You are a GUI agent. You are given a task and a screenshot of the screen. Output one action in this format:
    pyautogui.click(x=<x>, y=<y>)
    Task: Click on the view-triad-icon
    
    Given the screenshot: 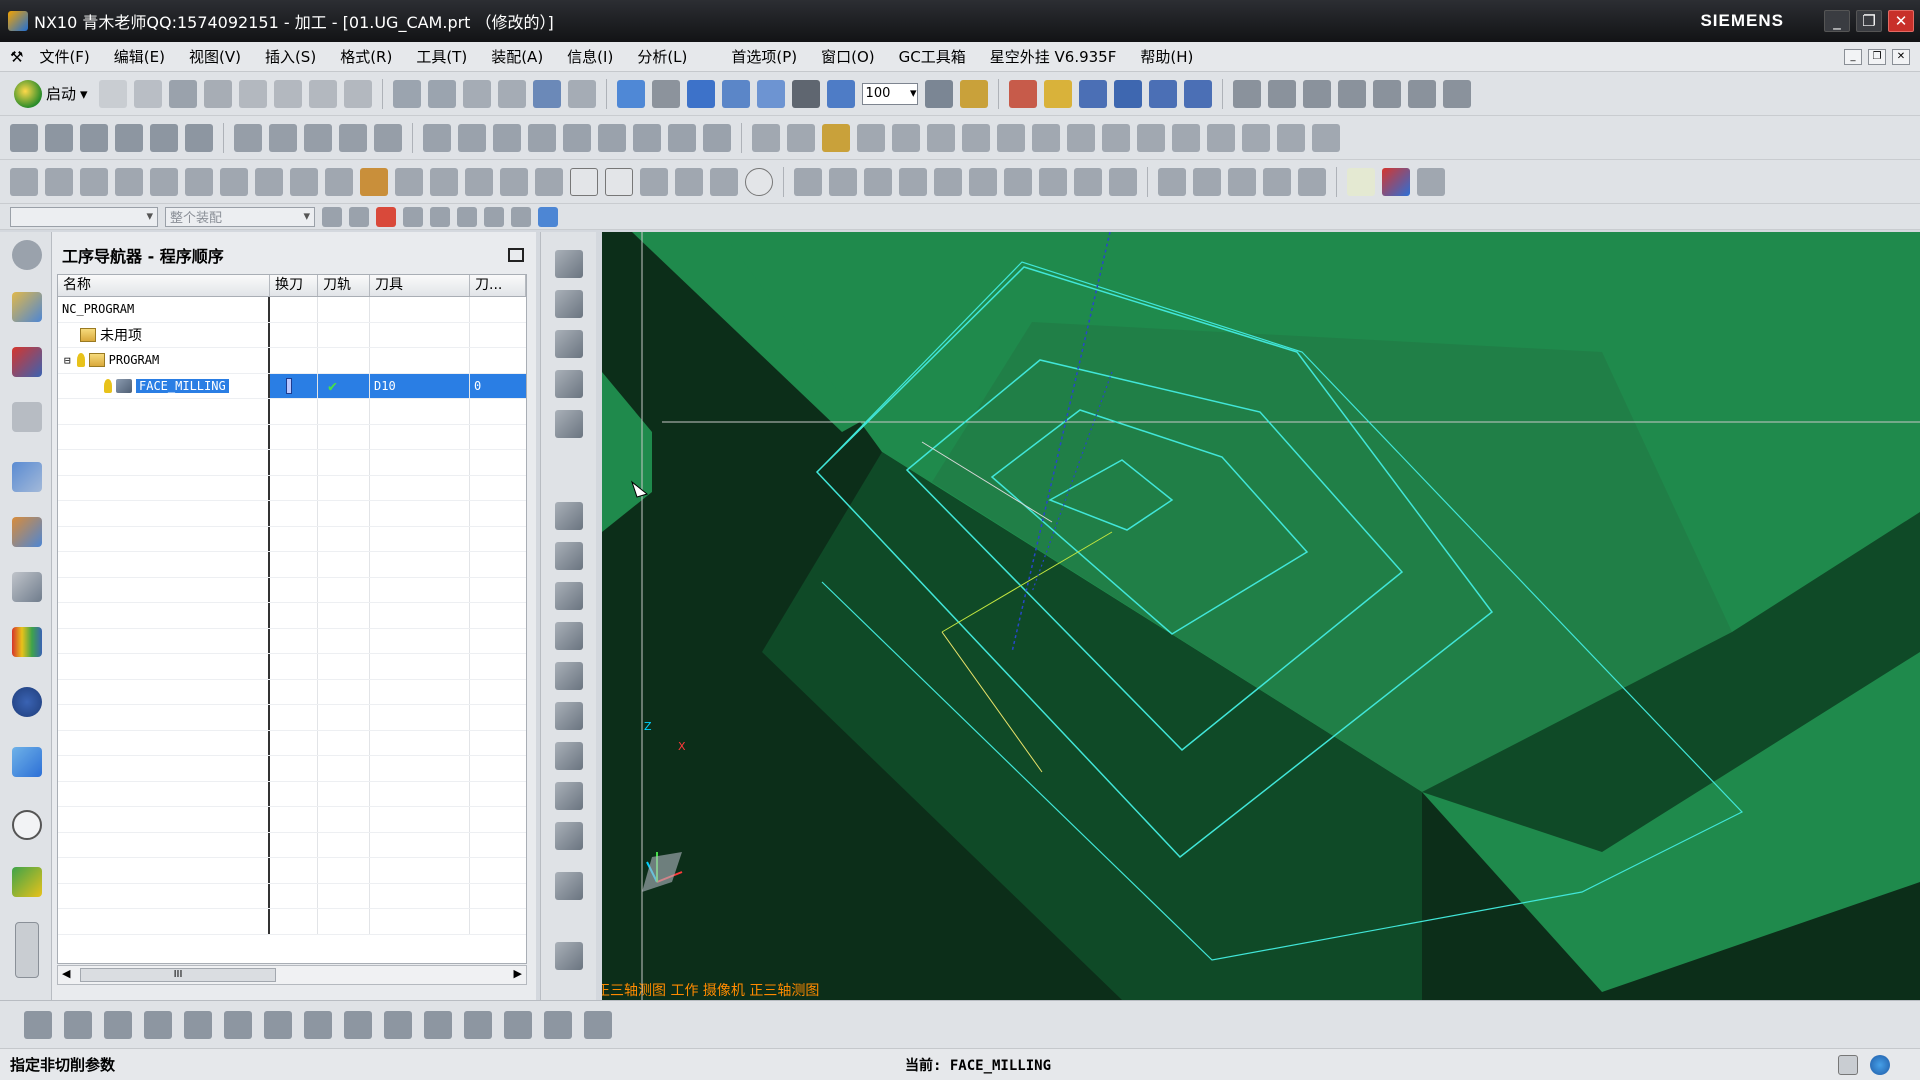 What is the action you would take?
    pyautogui.click(x=598, y=1024)
    